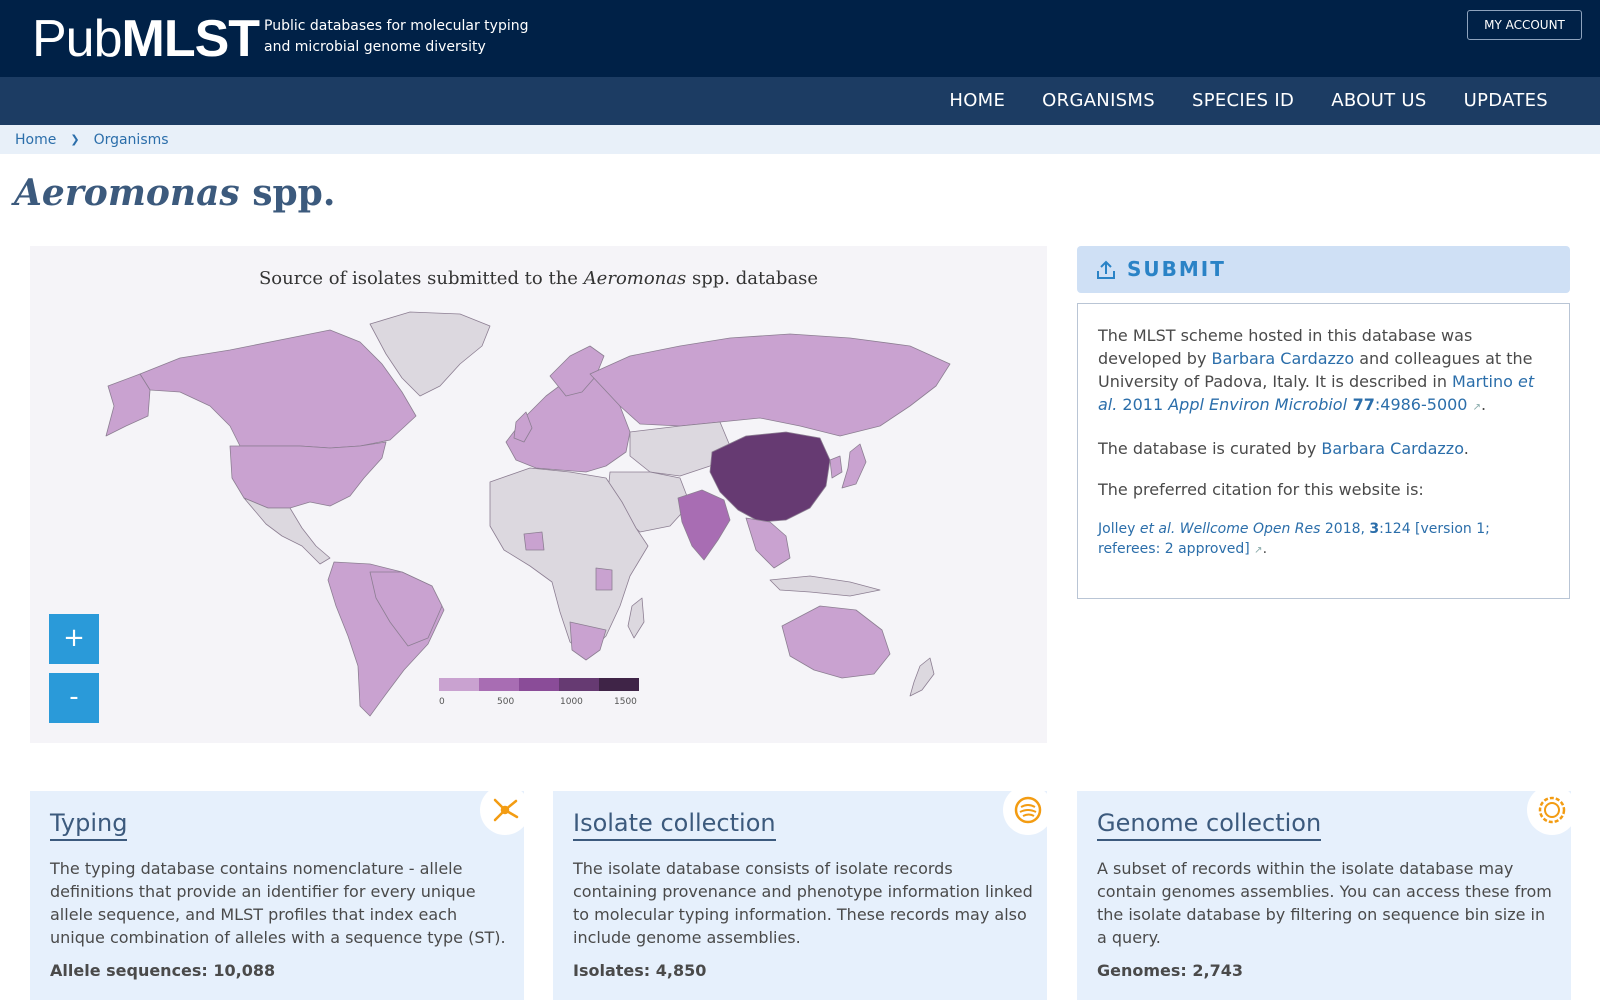 The height and width of the screenshot is (1000, 1600). Describe the element at coordinates (836, 467) in the screenshot. I see `map-korea` at that location.